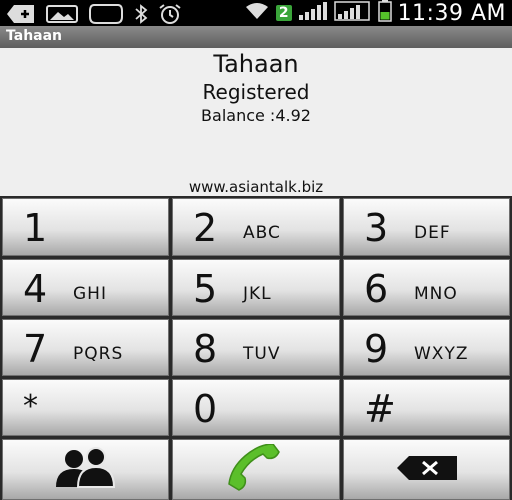 The image size is (512, 500). I want to click on status-time: 11:39 AM, so click(451, 13).